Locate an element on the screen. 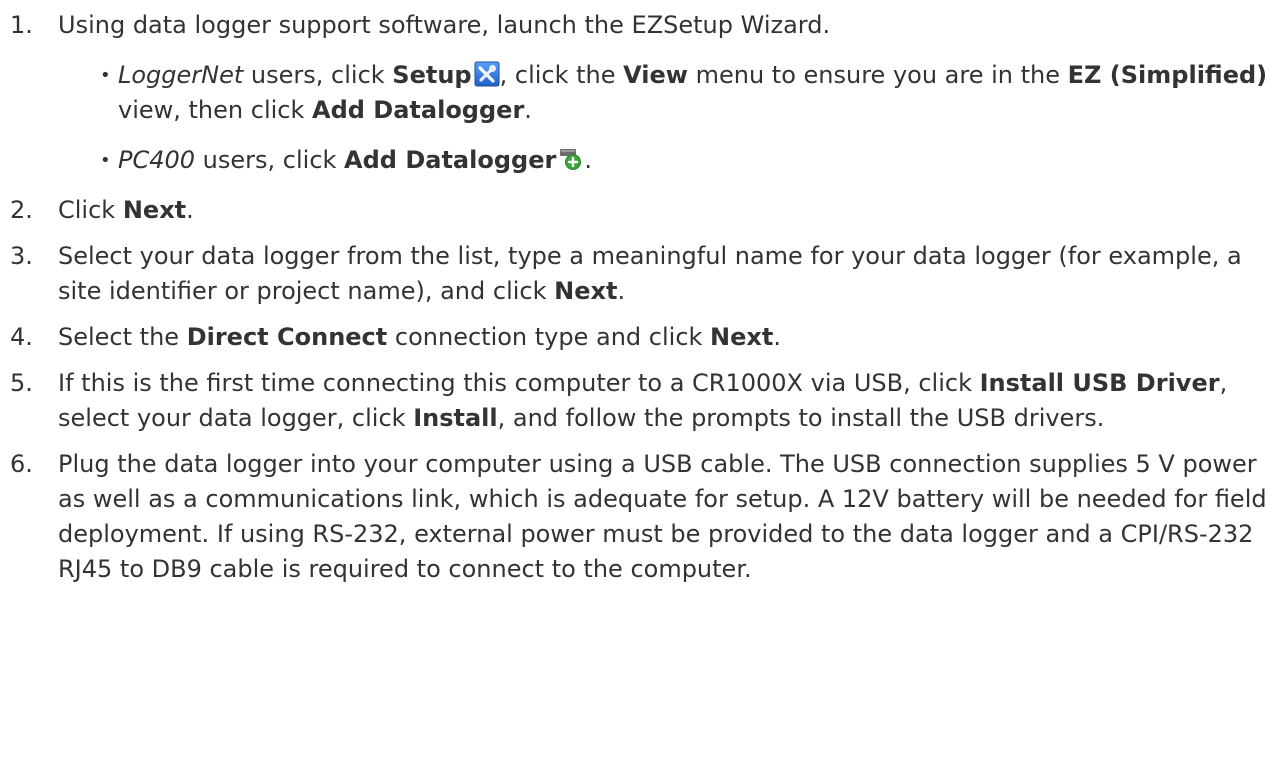 This screenshot has height=757, width=1277. sub-step-text: PC400 users, click Add Datalogger. is located at coordinates (355, 160).